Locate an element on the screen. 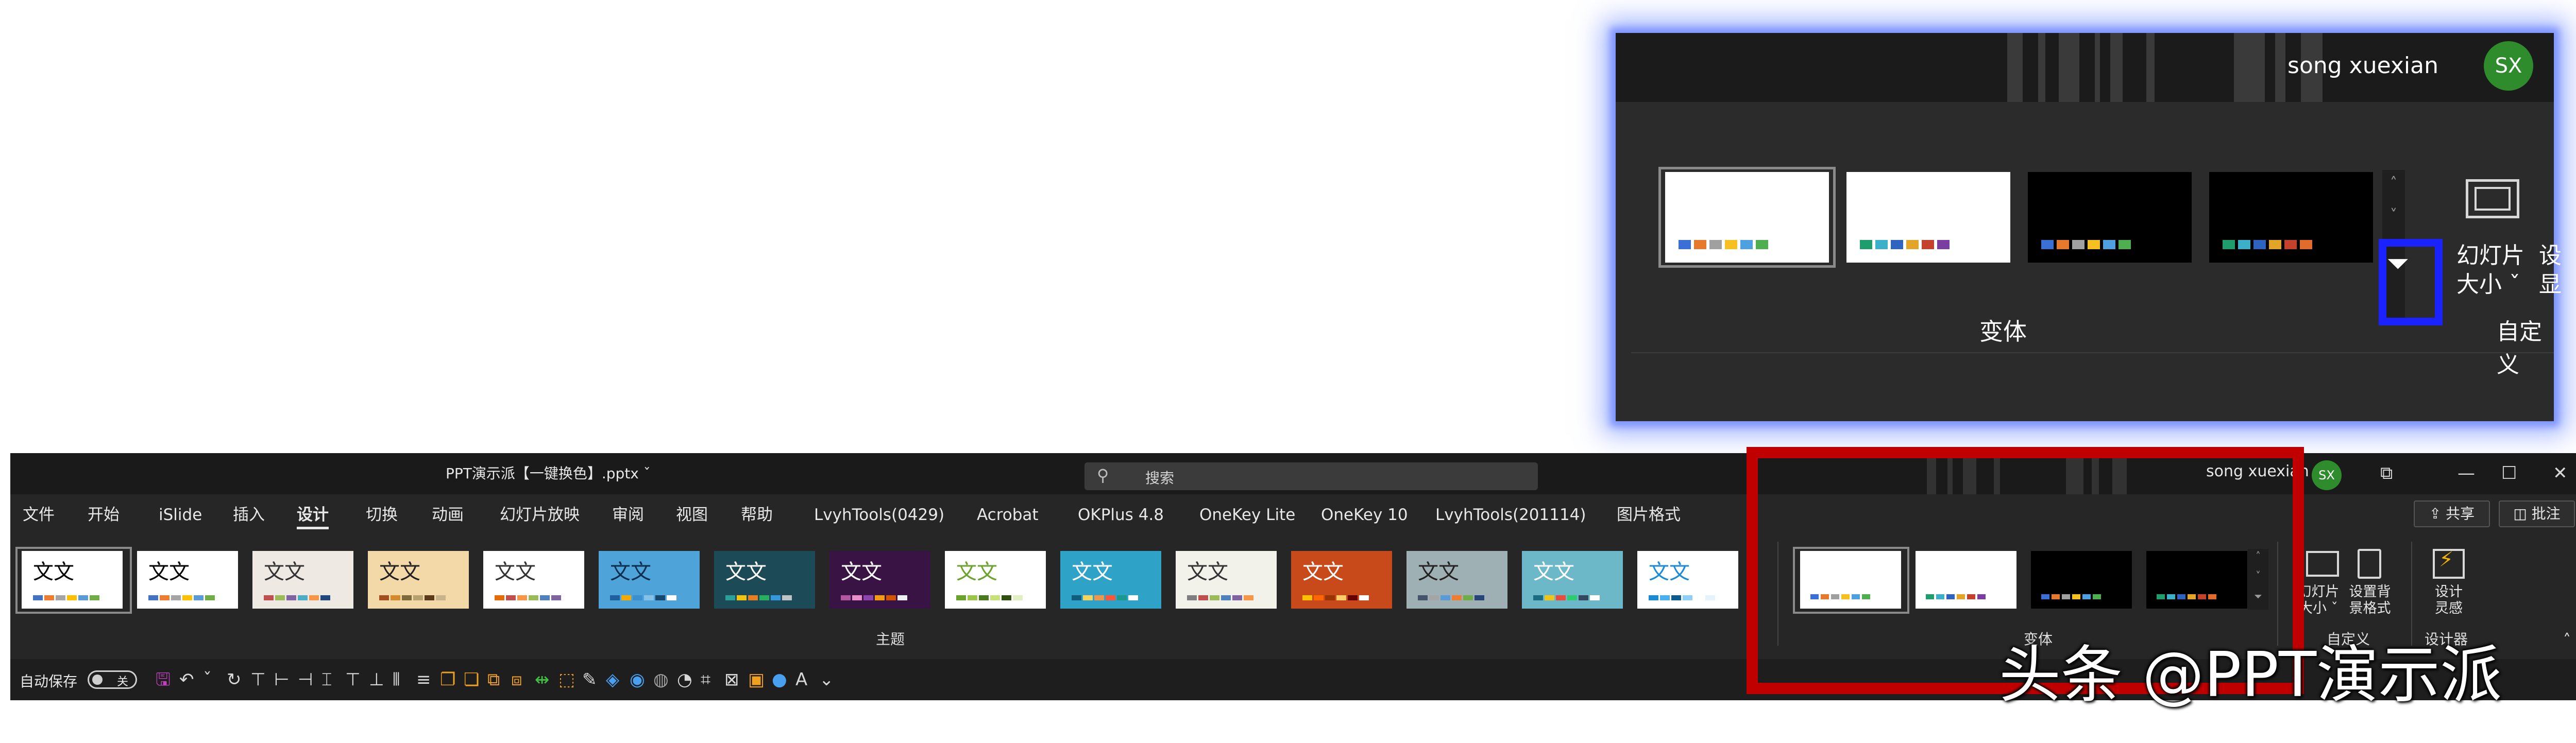  edit-shape-icon: ⬚ is located at coordinates (567, 679).